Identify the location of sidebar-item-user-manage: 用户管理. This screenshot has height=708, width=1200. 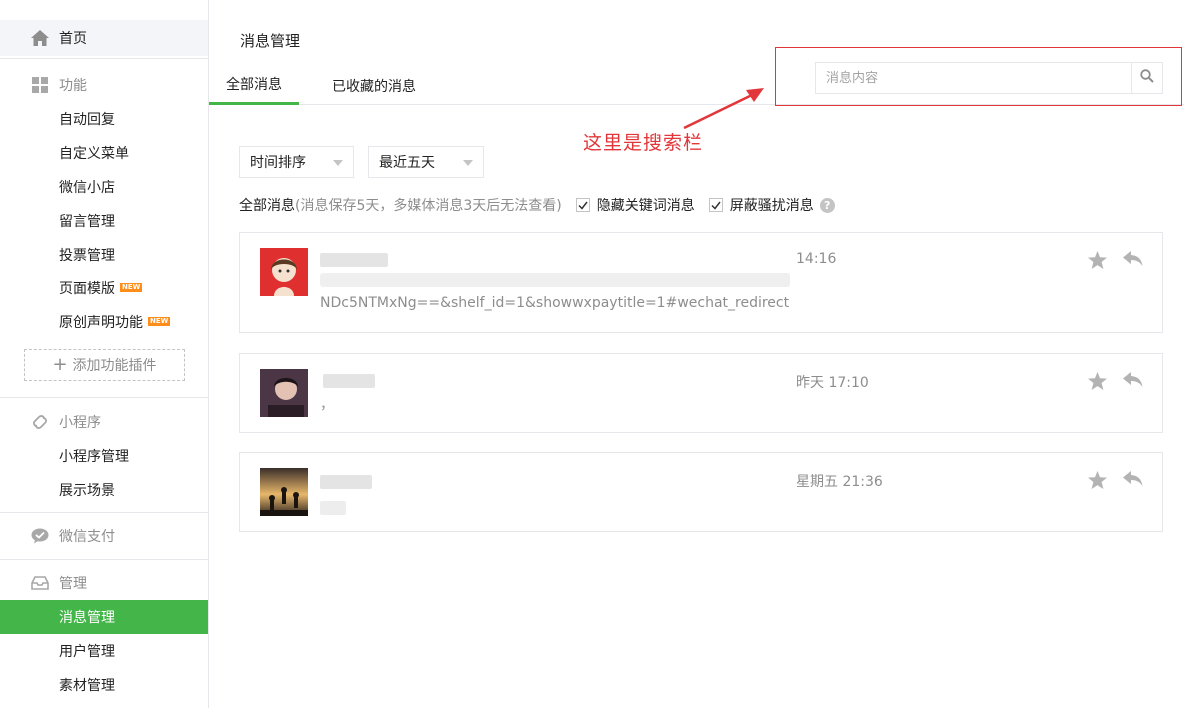
(104, 651).